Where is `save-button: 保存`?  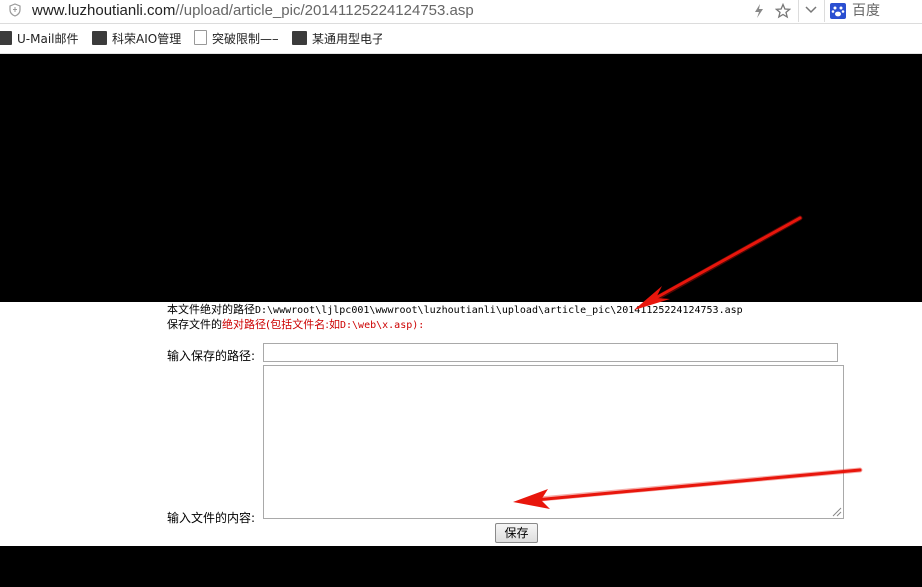 save-button: 保存 is located at coordinates (516, 533).